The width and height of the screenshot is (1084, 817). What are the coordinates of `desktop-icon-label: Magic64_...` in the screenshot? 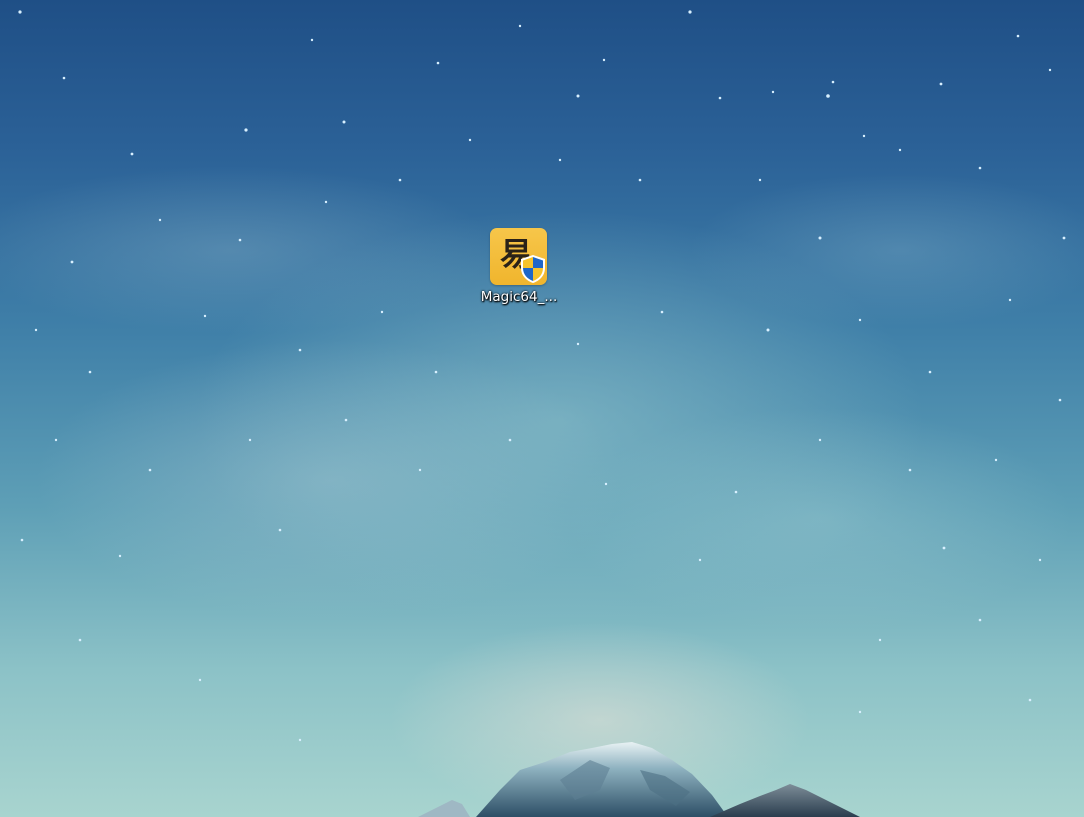 It's located at (519, 297).